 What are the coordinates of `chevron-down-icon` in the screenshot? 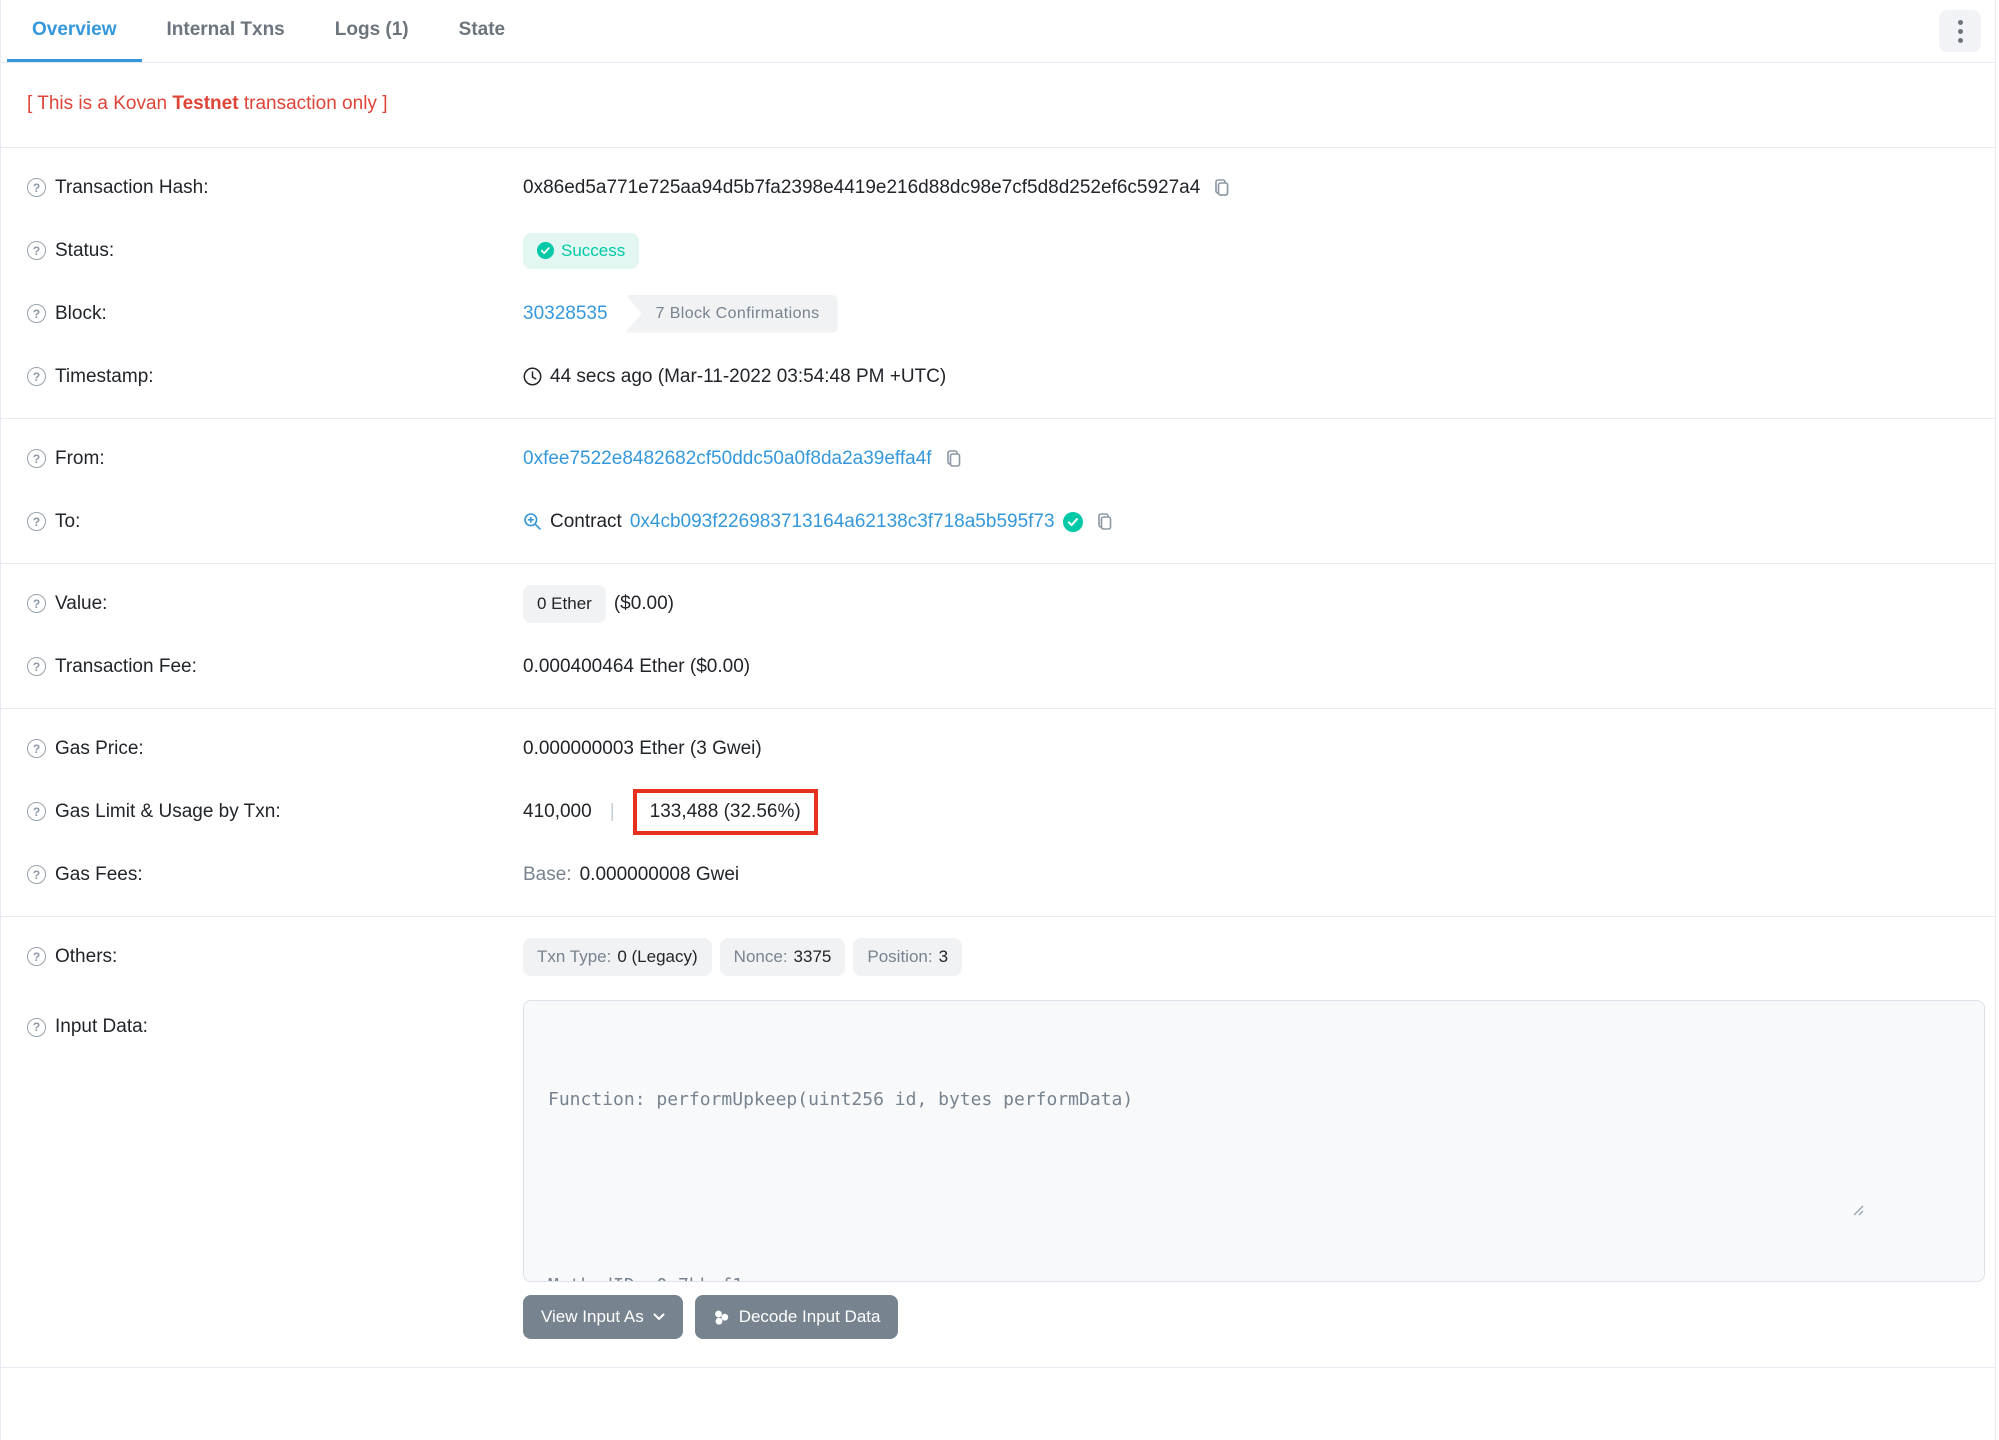 It's located at (659, 1317).